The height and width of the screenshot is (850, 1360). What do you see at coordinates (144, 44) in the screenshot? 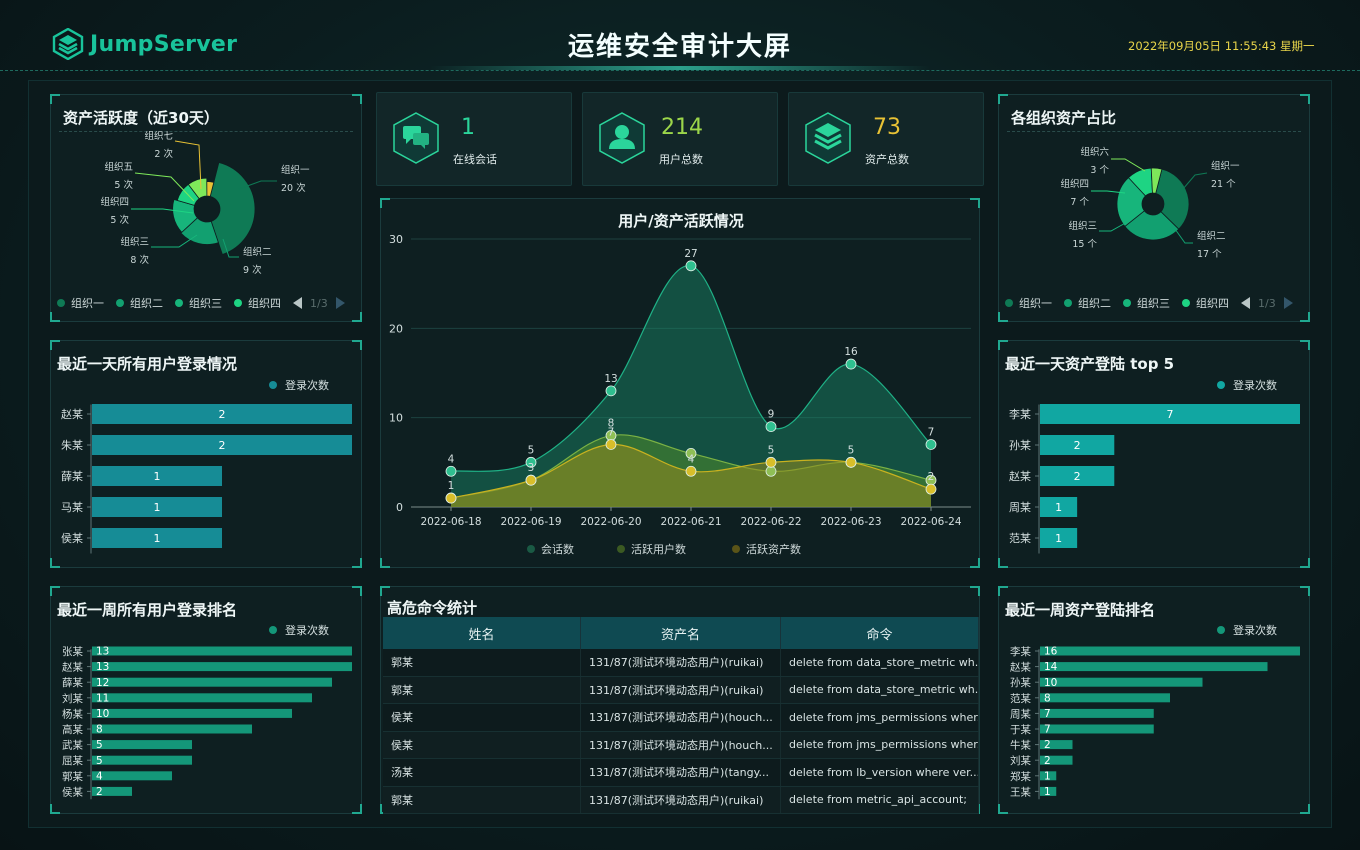
I see `logo: JumpServer` at bounding box center [144, 44].